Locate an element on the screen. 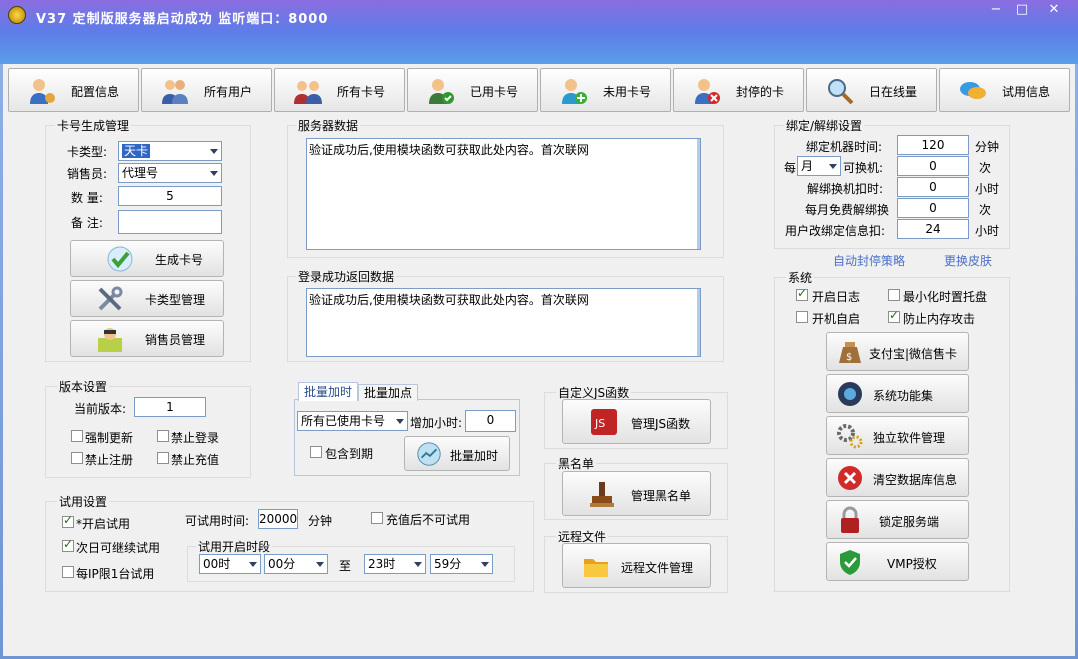  tab-batch-points: 批量加点 is located at coordinates (388, 392).